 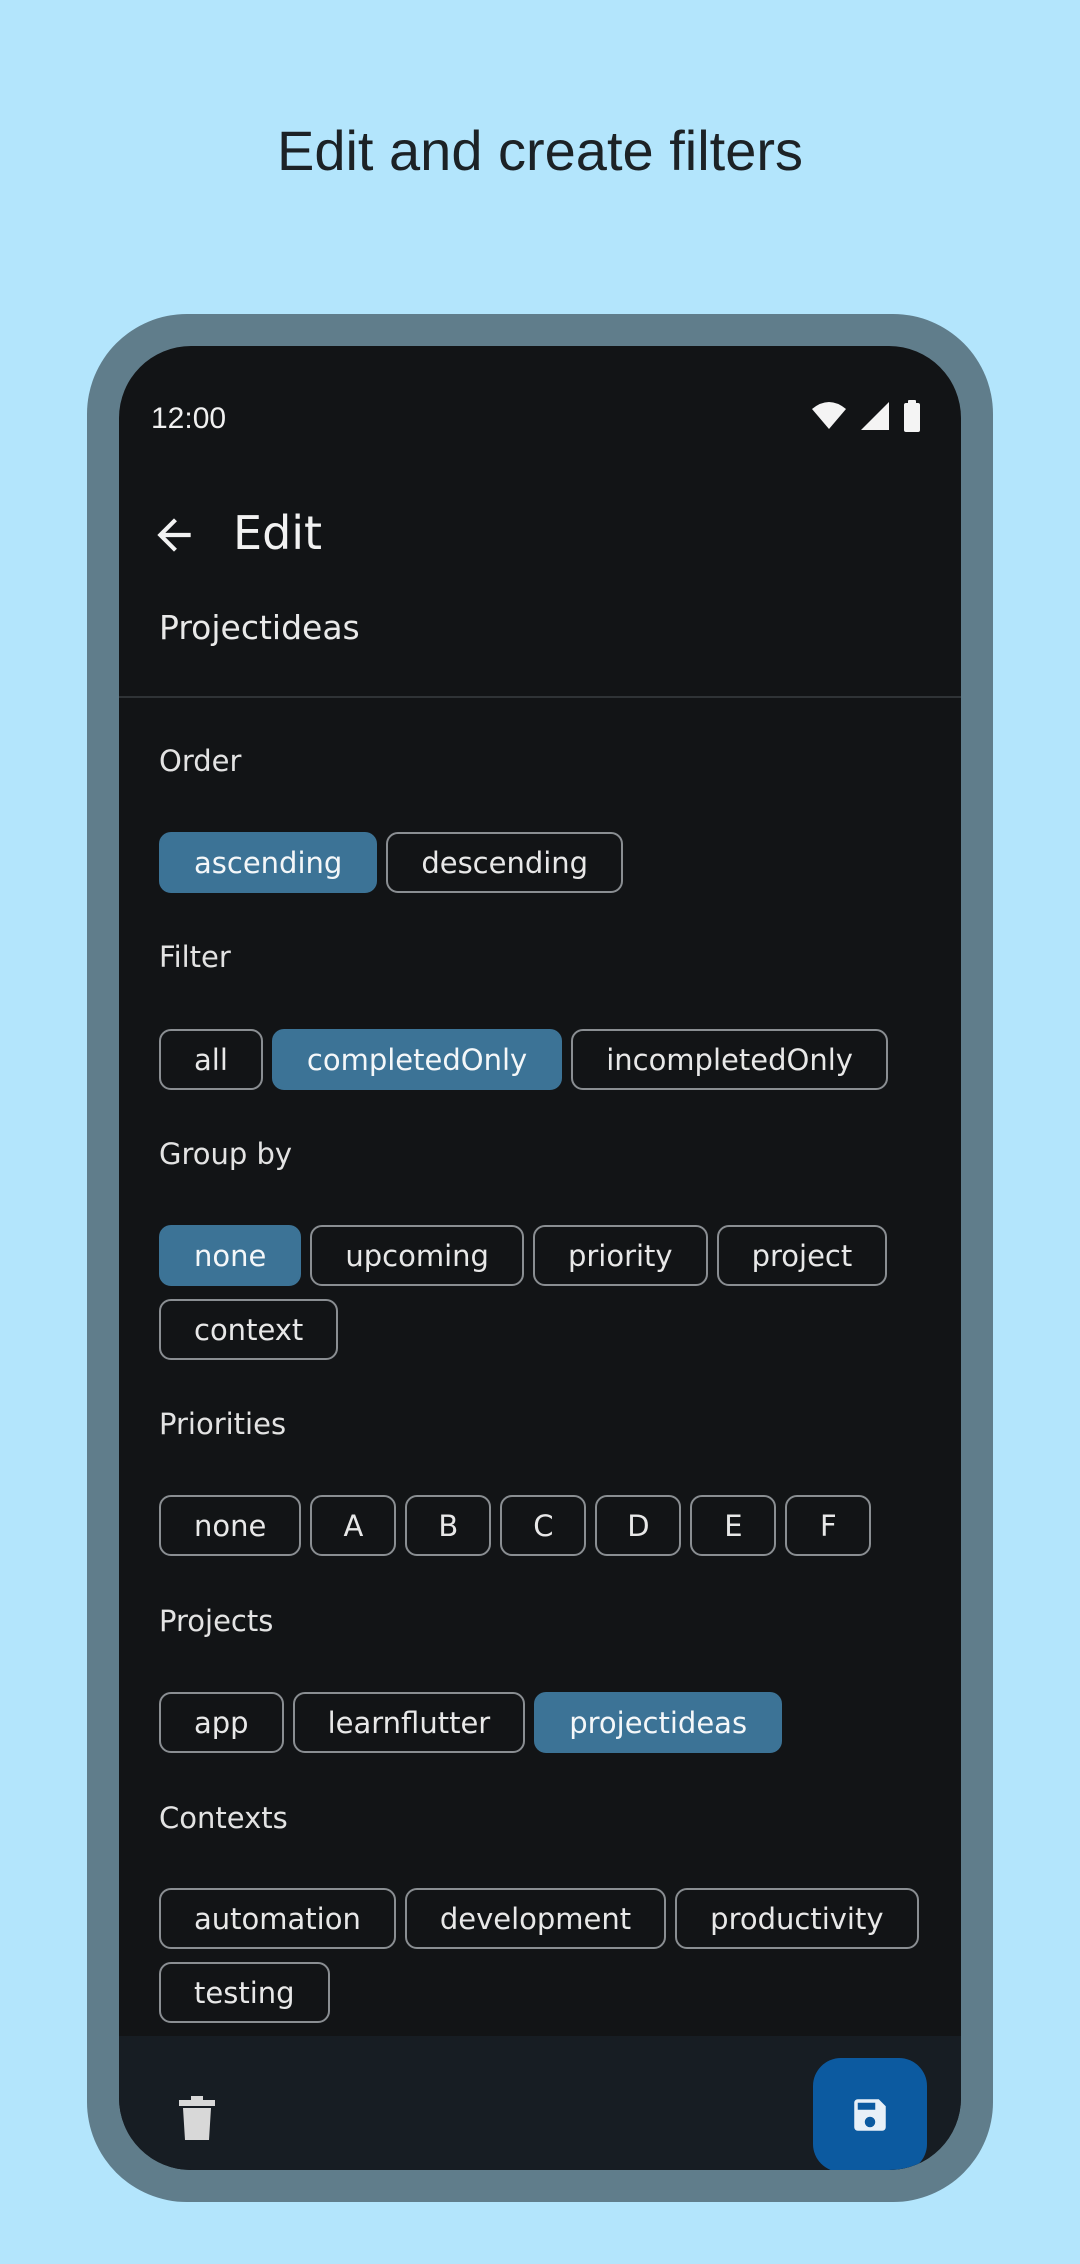 I want to click on chip-all: all, so click(x=211, y=1059).